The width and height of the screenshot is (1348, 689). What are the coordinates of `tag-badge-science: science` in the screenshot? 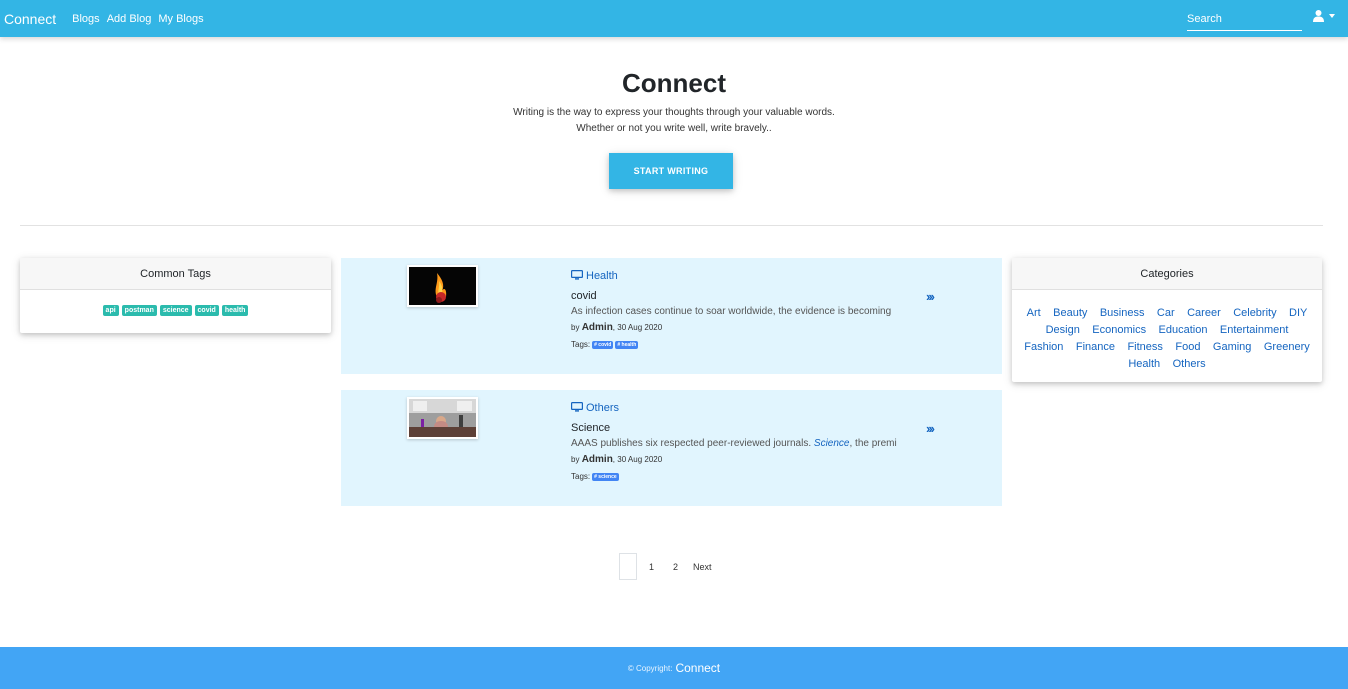 It's located at (175, 310).